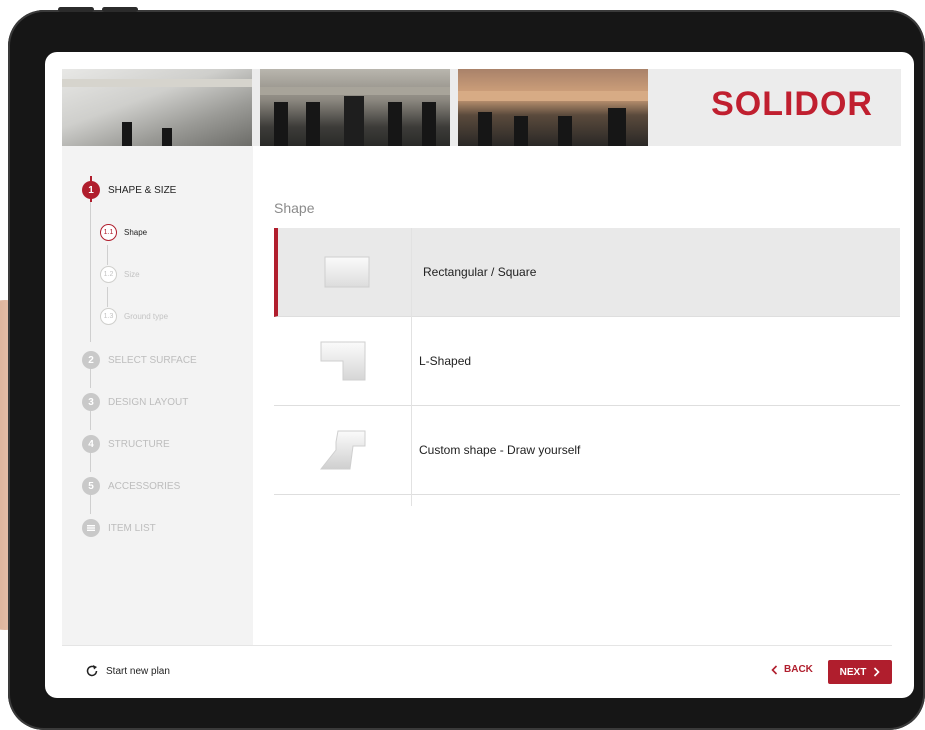 Image resolution: width=925 pixels, height=730 pixels. I want to click on step-label: SHAPE & SIZE, so click(142, 190).